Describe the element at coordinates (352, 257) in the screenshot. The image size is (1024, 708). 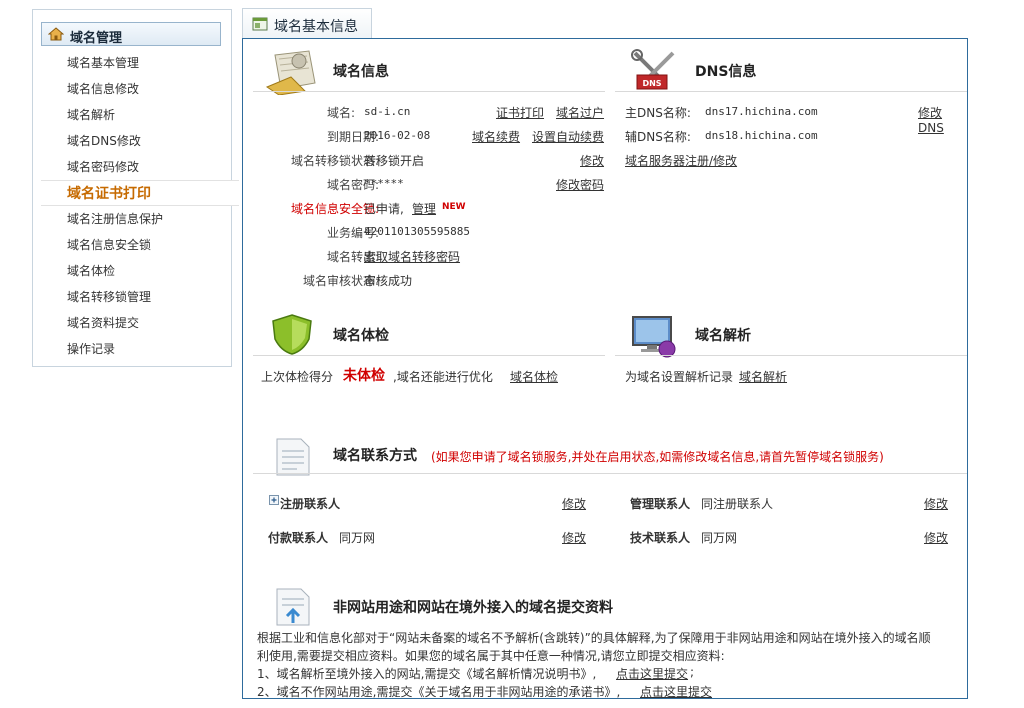
I see `transfer-out-label: 域名转出:` at that location.